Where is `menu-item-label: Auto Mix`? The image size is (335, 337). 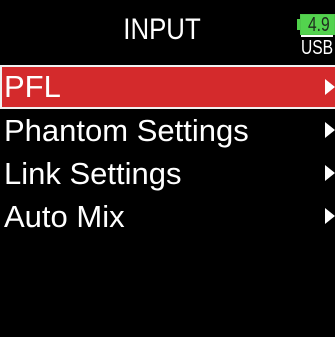
menu-item-label: Auto Mix is located at coordinates (64, 216).